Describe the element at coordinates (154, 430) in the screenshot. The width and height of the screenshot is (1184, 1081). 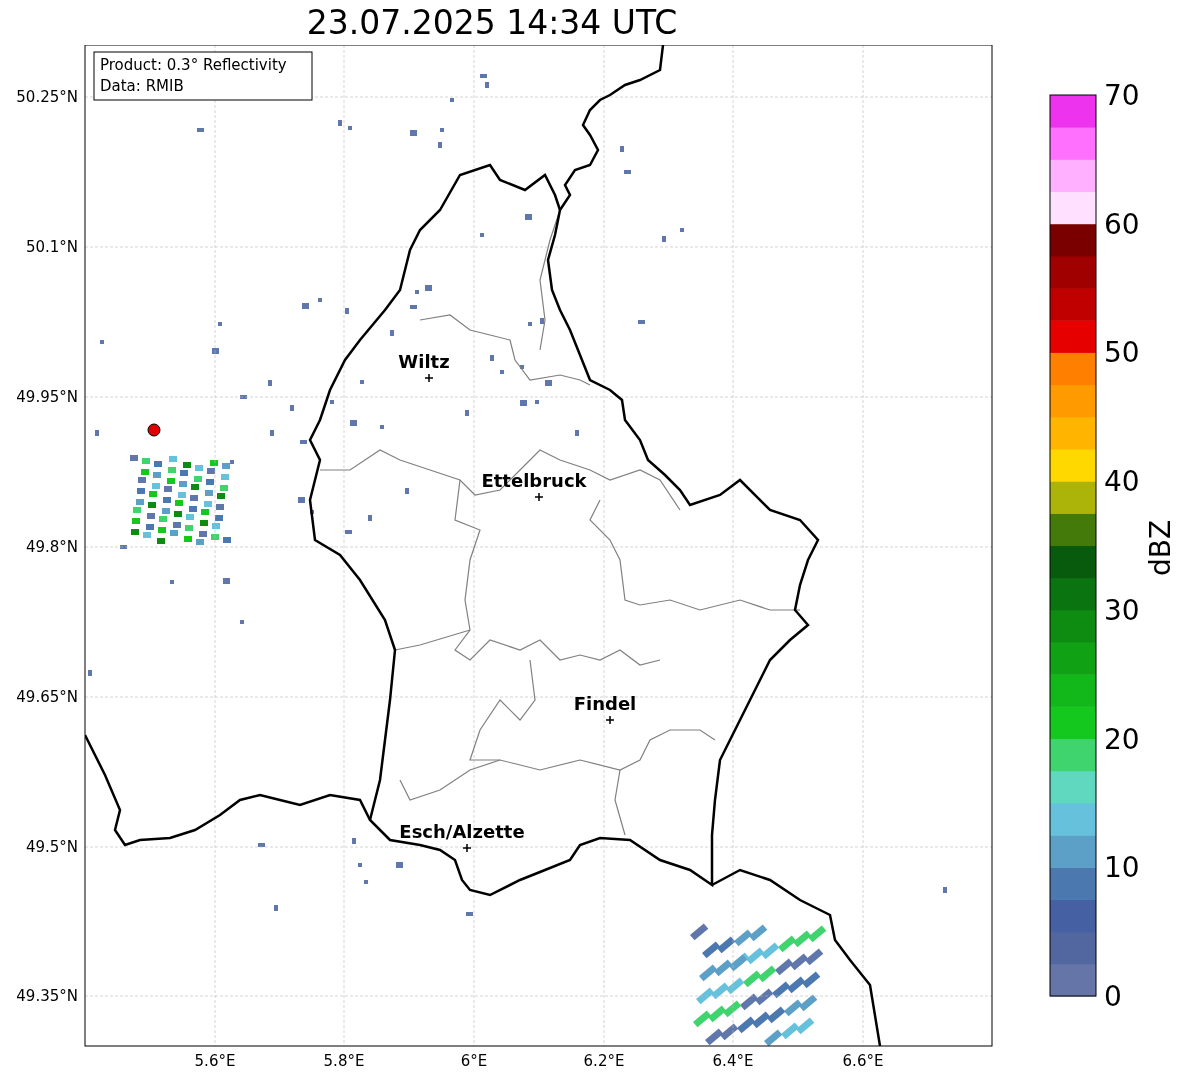
I see `radar-site-icon` at that location.